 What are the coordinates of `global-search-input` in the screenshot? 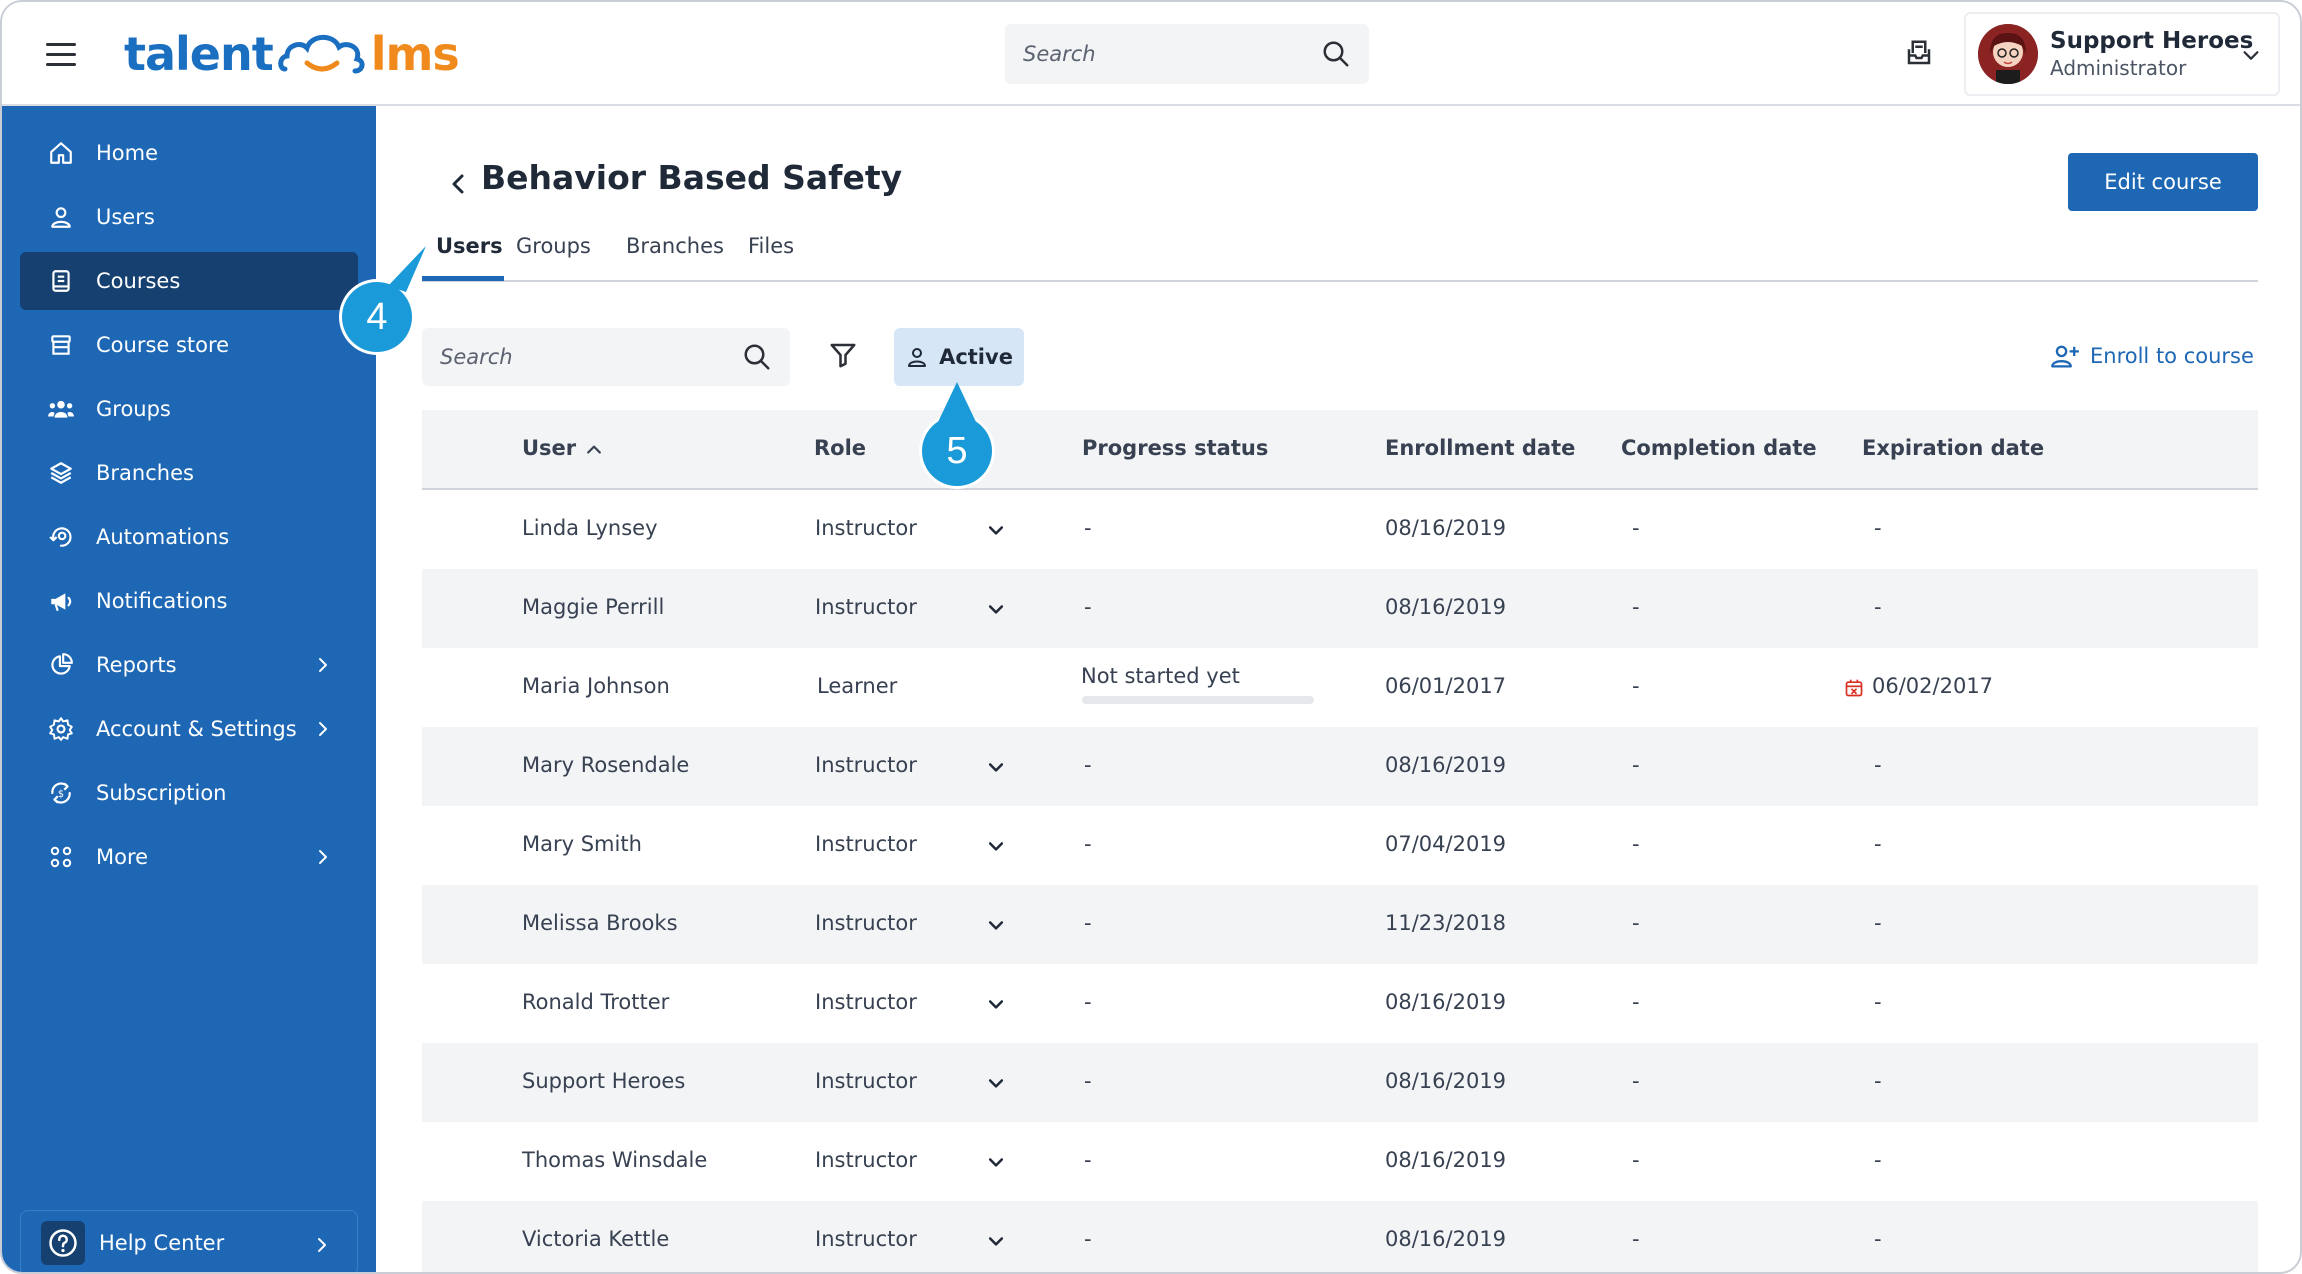 It's located at (1172, 54).